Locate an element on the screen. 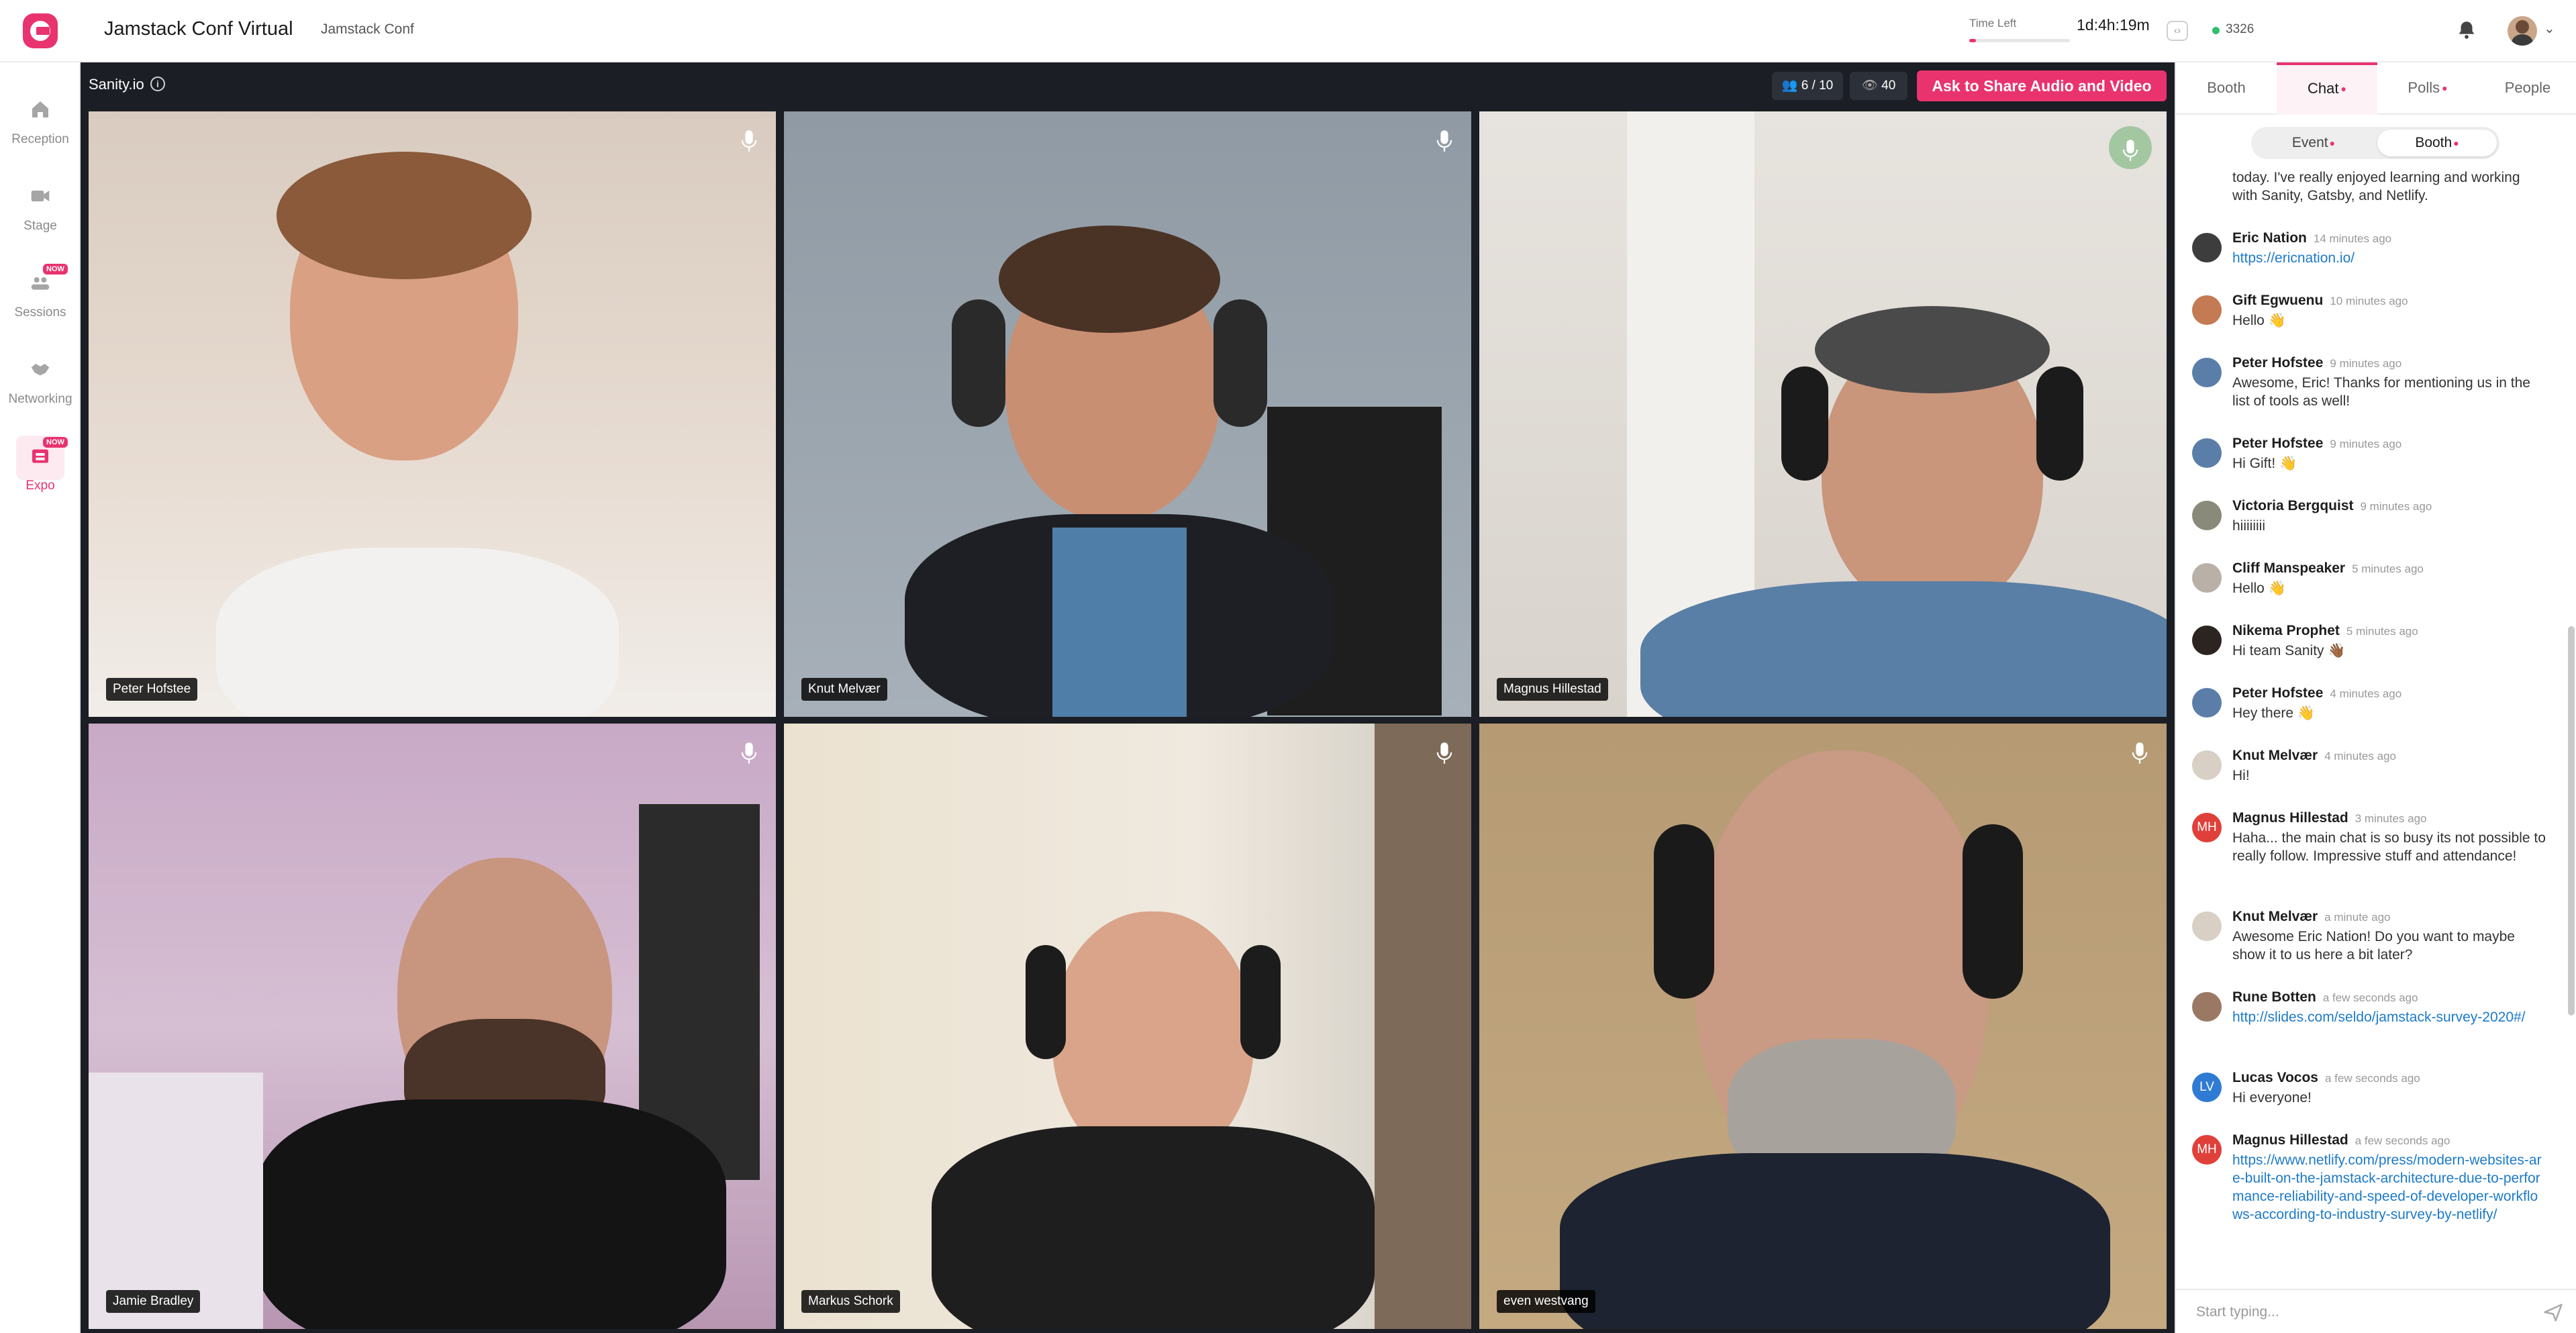  ask-to-share-button: Ask to Share Audio and Video is located at coordinates (2042, 85).